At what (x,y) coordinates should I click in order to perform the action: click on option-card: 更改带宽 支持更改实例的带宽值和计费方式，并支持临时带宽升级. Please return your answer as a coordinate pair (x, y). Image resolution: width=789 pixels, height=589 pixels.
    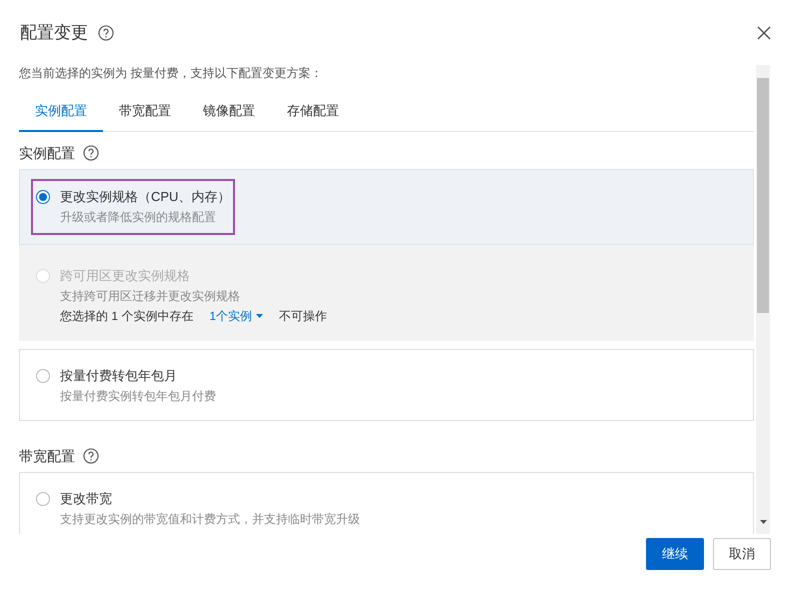
    Looking at the image, I should click on (386, 503).